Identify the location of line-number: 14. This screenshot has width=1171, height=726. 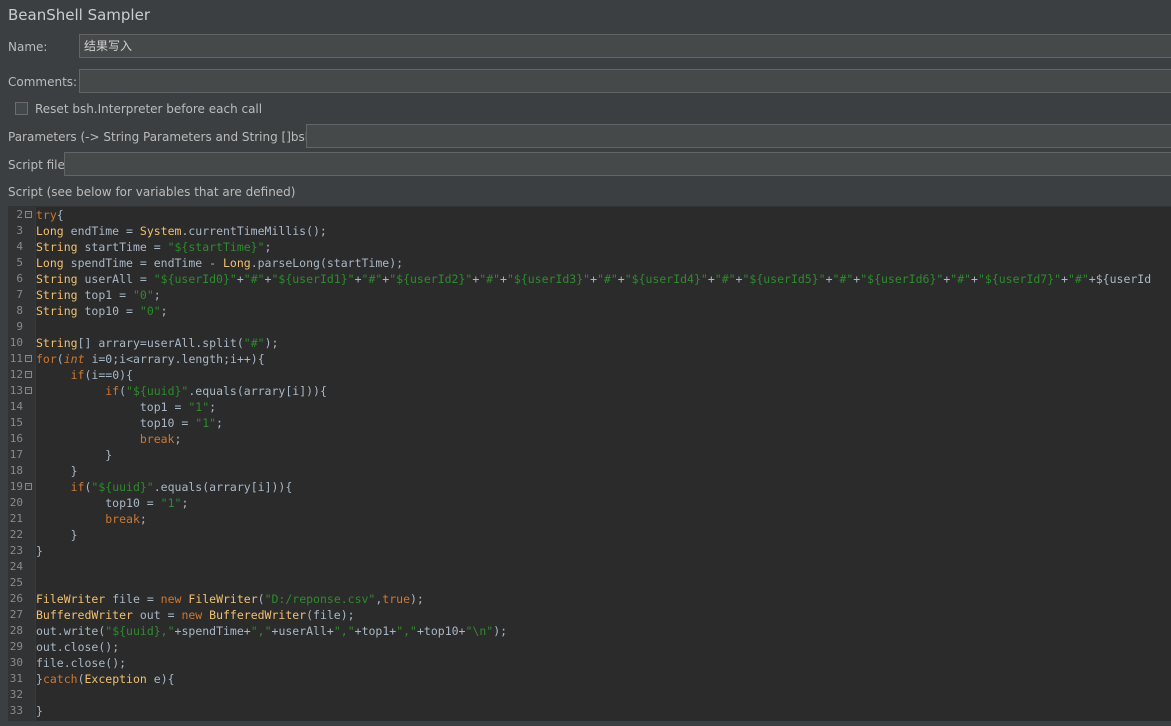
(16, 406).